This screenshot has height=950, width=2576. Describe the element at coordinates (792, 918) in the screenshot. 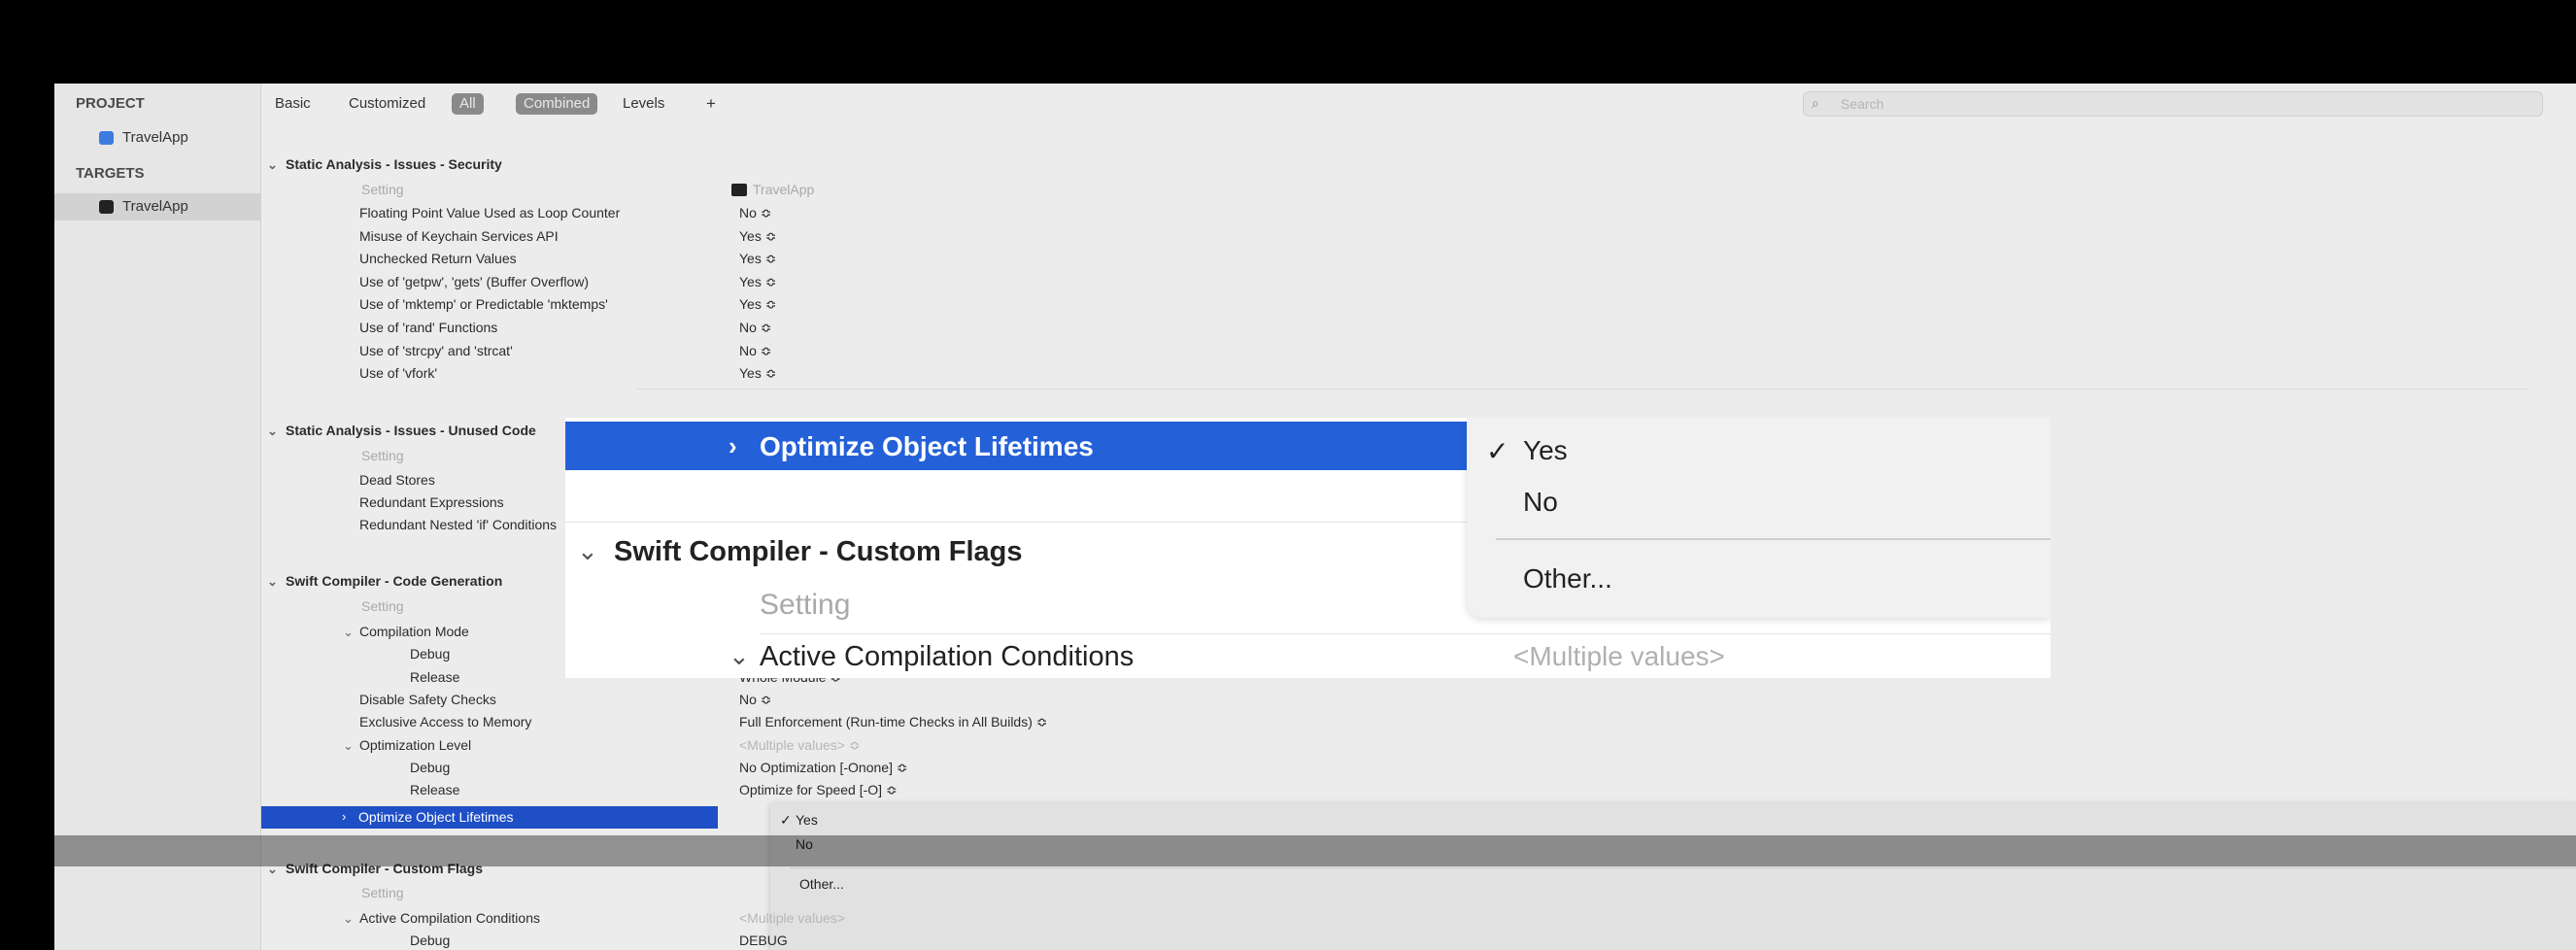

I see `setting-value: <Multiple values>` at that location.